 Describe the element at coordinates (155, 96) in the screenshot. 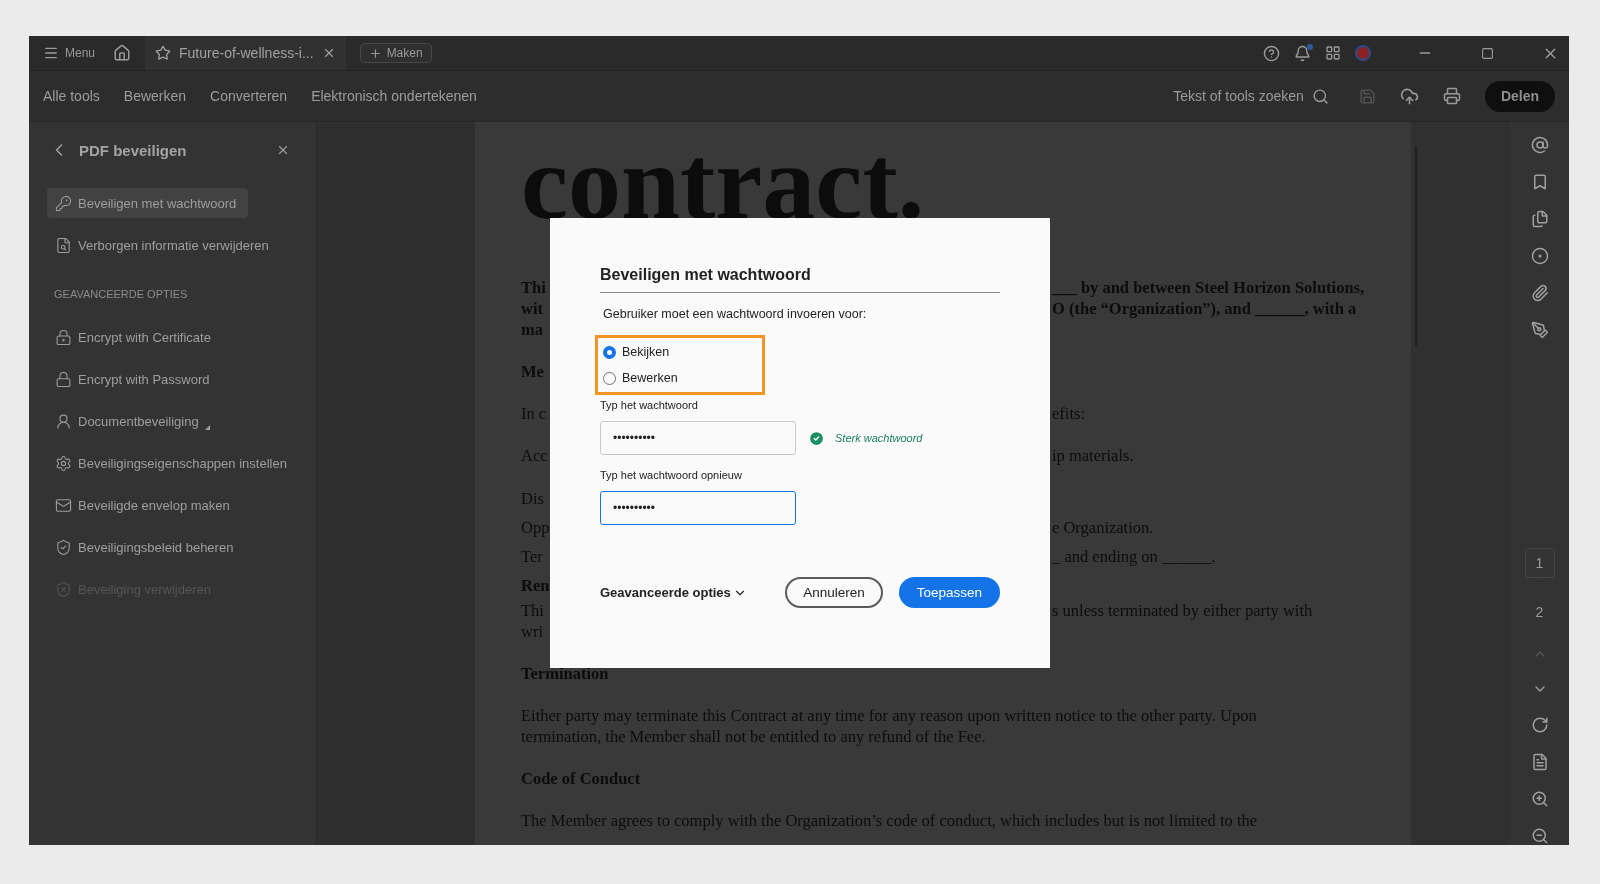

I see `toolbar-link: Bewerken` at that location.